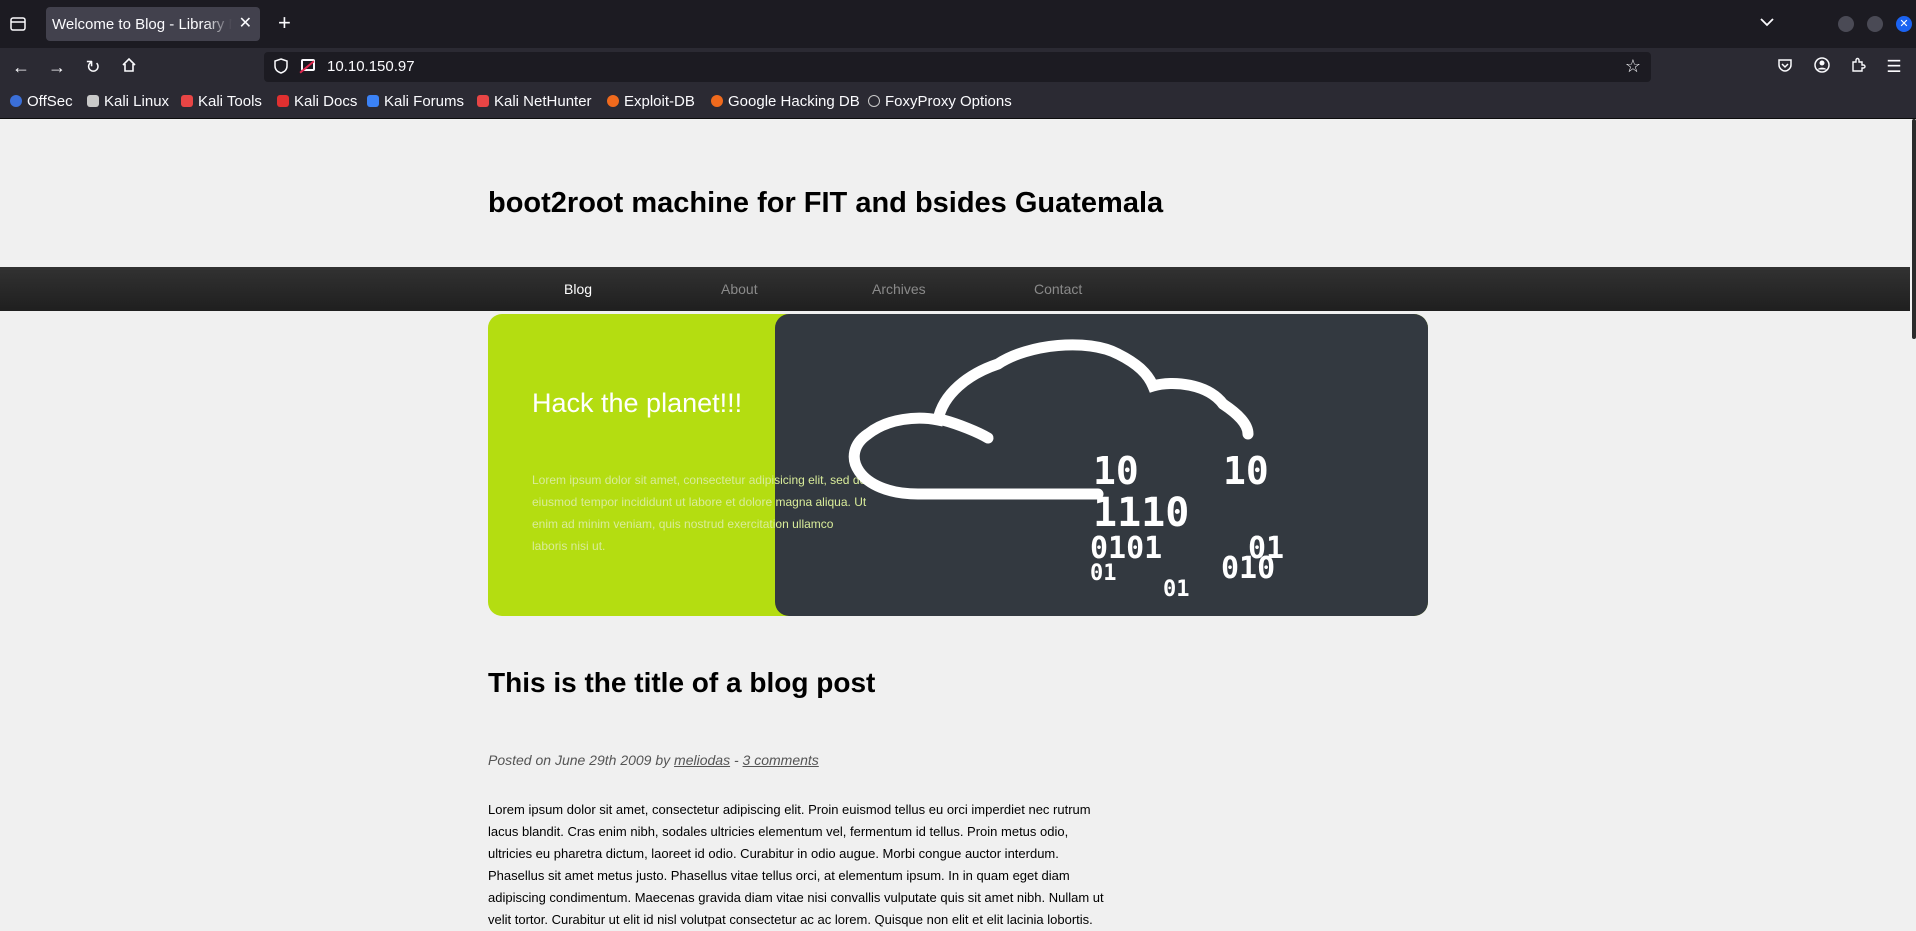 This screenshot has width=1916, height=931. I want to click on tab-close-icon: ✕, so click(245, 23).